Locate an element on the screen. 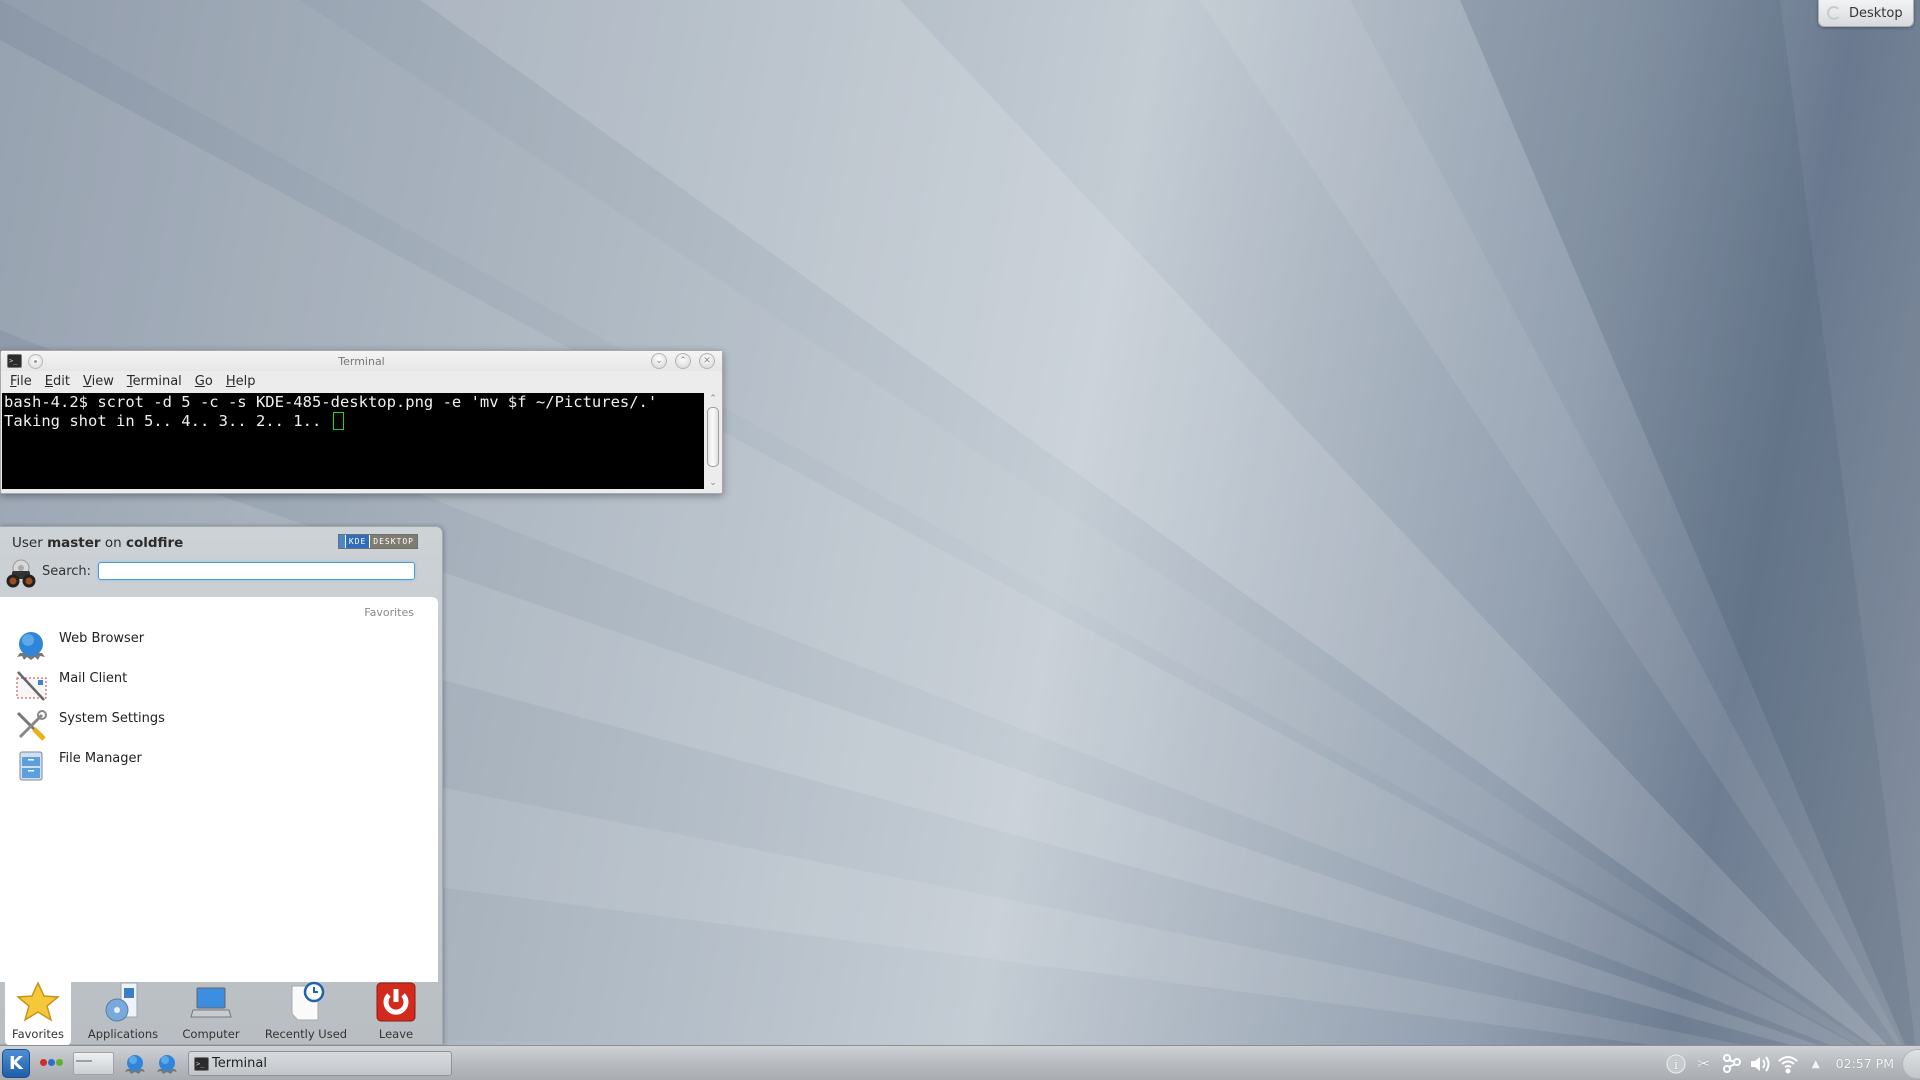 The height and width of the screenshot is (1080, 1920). user-prefix: User is located at coordinates (30, 543).